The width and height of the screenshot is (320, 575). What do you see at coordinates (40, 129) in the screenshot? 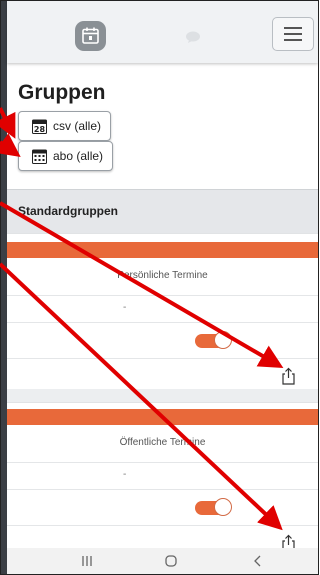
I see `svg-text: 28` at bounding box center [40, 129].